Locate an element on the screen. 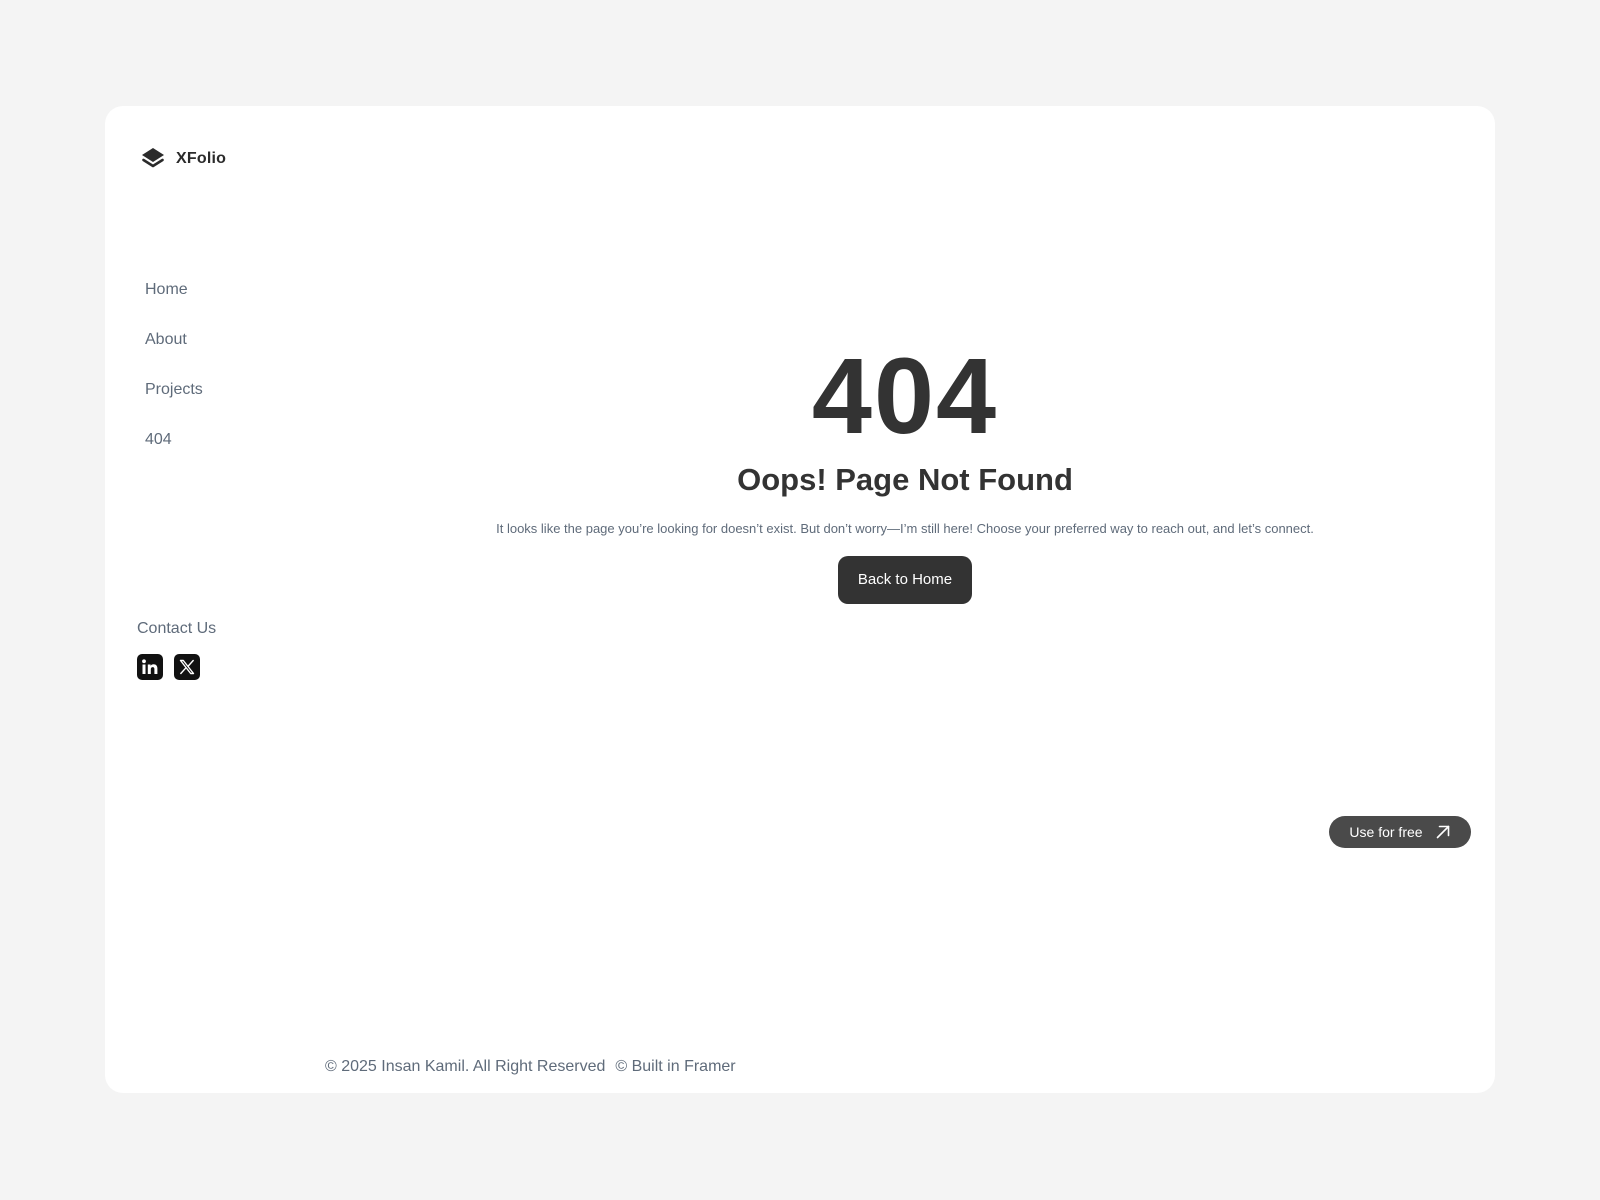  nav-item-404: 404 is located at coordinates (174, 455).